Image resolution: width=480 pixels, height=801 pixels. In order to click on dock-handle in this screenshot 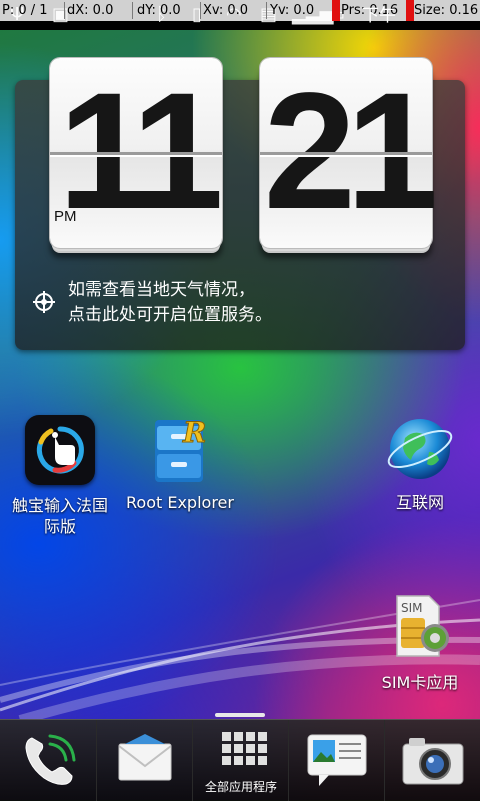, I will do `click(240, 715)`.